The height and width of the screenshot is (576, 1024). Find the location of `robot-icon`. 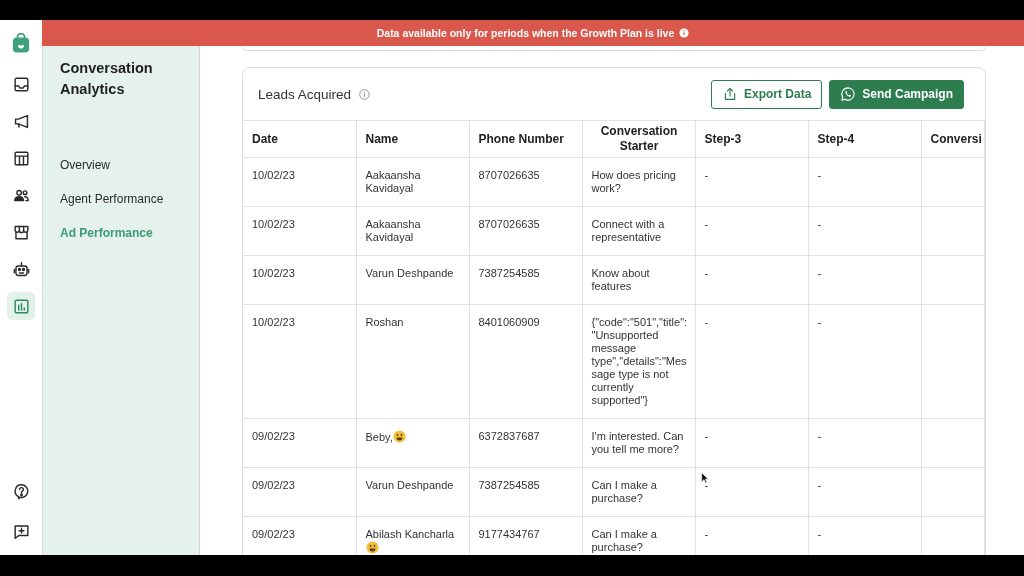

robot-icon is located at coordinates (21, 269).